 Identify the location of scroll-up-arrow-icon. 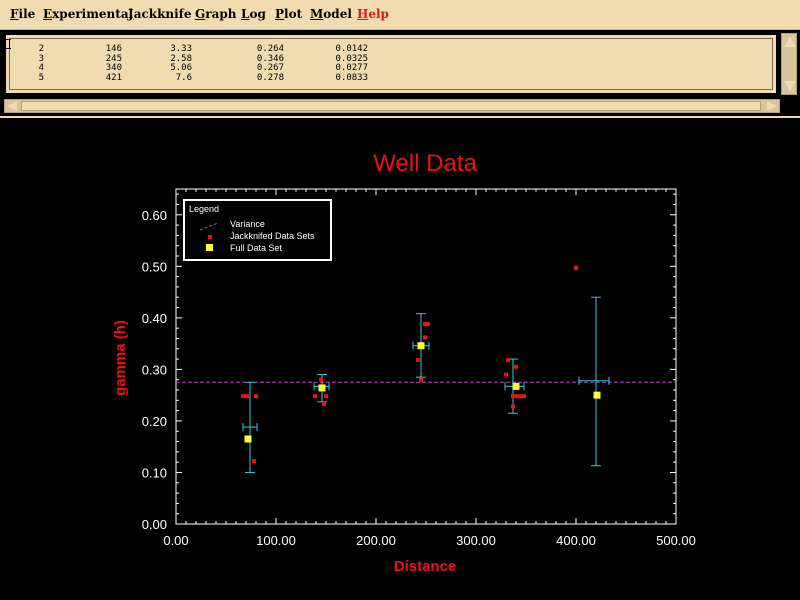
(790, 42).